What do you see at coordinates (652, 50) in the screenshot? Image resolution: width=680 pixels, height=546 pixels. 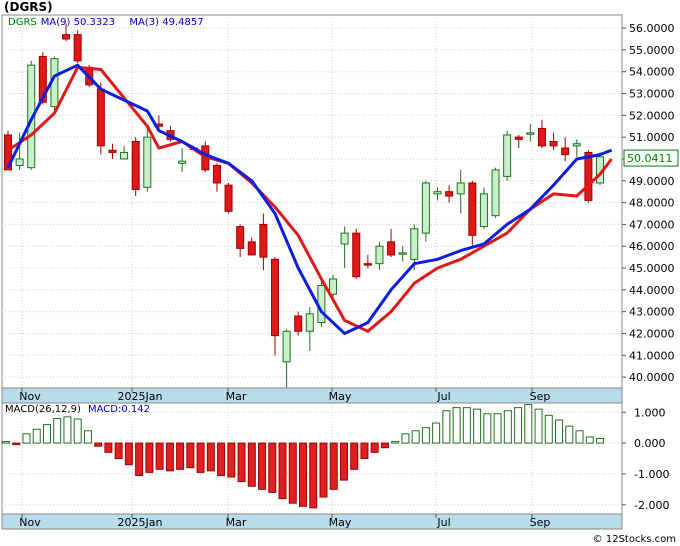 I see `price-ytick-label: 55.0000` at bounding box center [652, 50].